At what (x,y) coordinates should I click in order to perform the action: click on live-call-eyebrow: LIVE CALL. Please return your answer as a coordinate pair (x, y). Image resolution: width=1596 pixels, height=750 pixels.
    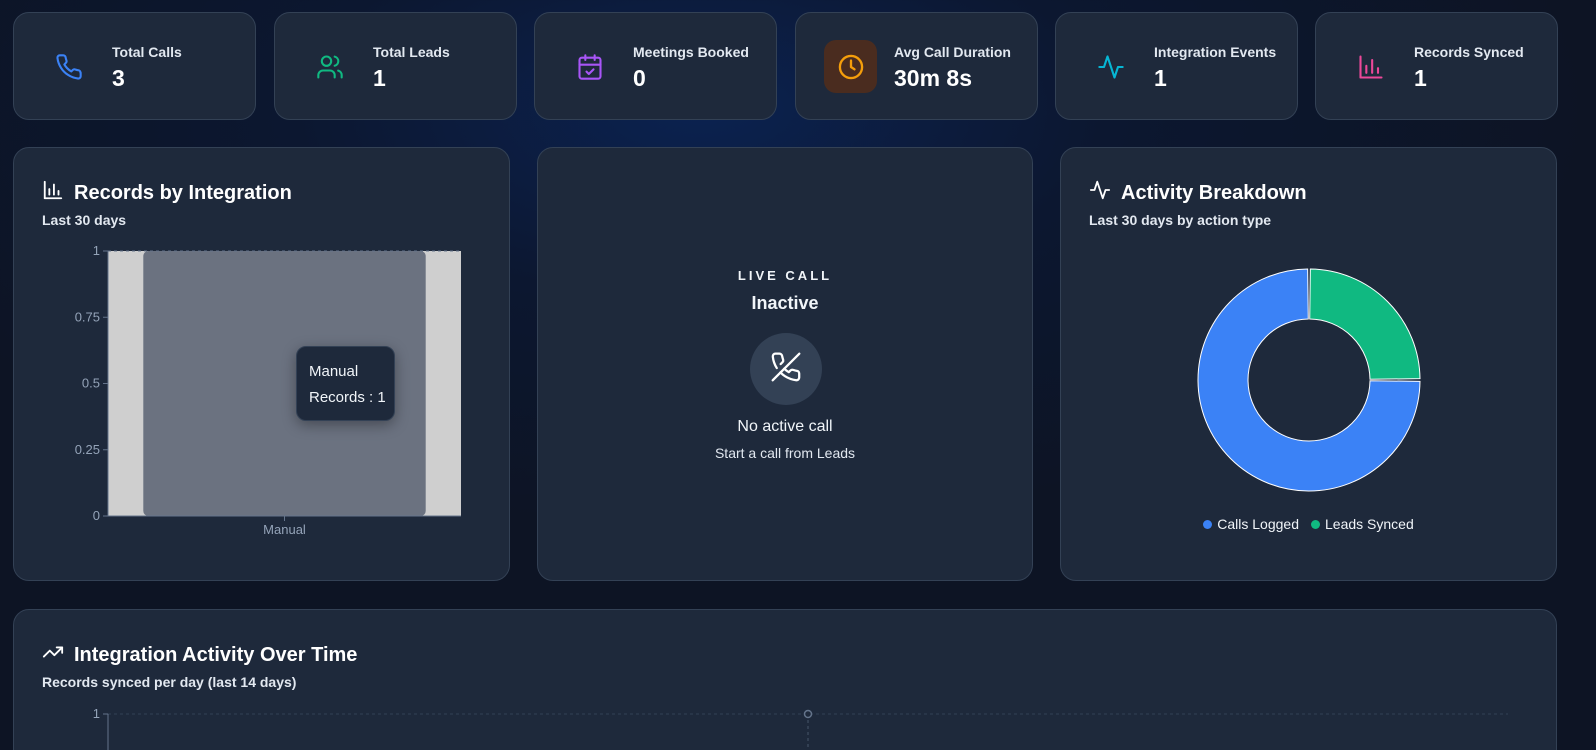
    Looking at the image, I should click on (785, 275).